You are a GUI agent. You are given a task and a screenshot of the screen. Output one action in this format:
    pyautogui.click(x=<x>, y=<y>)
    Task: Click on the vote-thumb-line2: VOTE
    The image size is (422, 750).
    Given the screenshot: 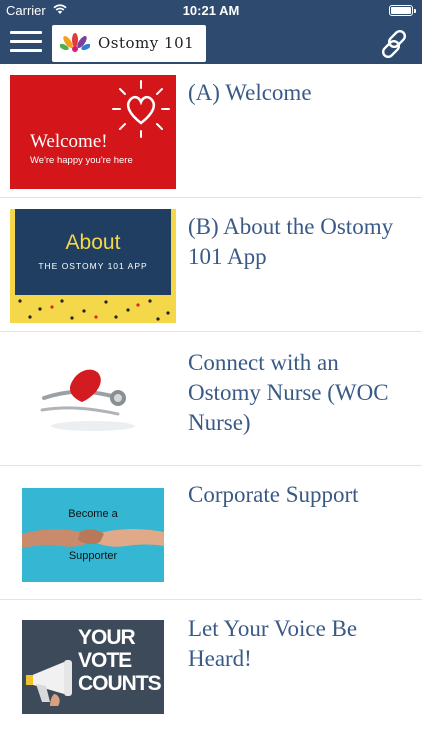 What is the action you would take?
    pyautogui.click(x=105, y=660)
    